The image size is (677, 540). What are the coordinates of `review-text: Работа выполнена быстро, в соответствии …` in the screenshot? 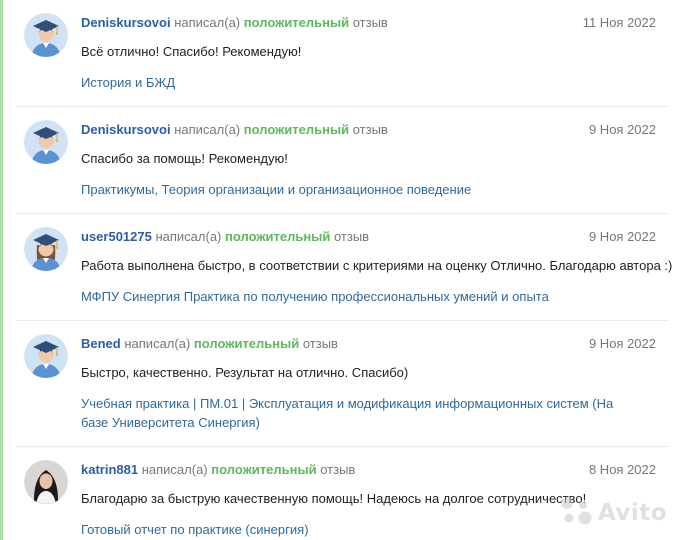 It's located at (377, 265).